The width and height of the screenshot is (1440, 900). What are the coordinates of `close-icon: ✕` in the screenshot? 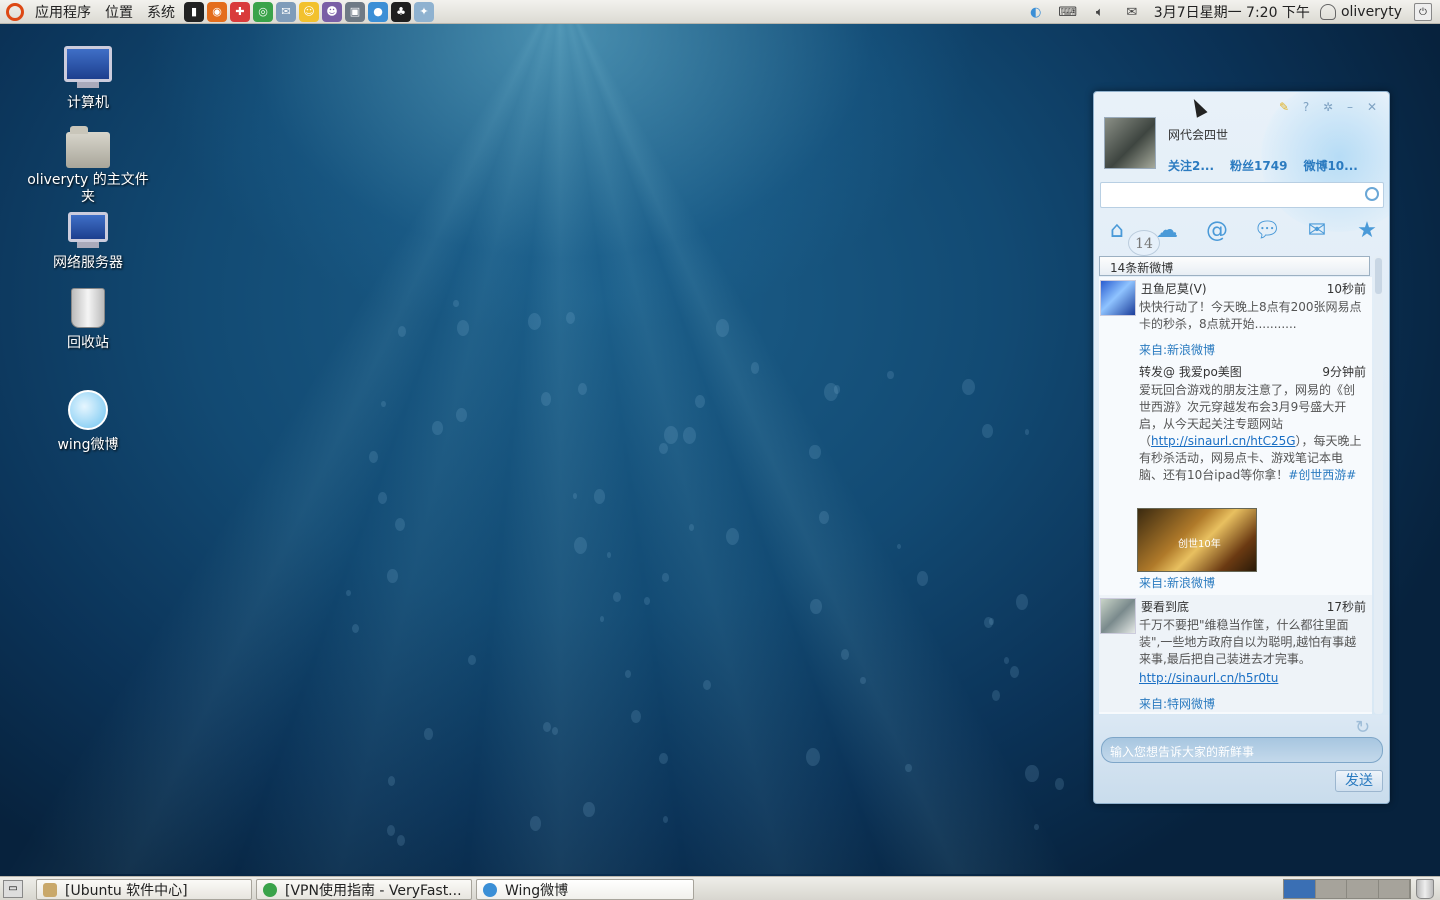 It's located at (1372, 107).